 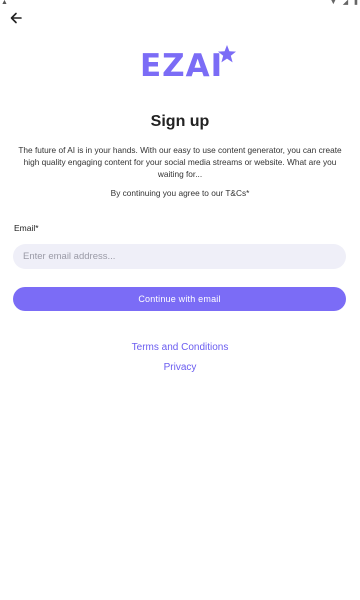 What do you see at coordinates (179, 256) in the screenshot?
I see `email-field` at bounding box center [179, 256].